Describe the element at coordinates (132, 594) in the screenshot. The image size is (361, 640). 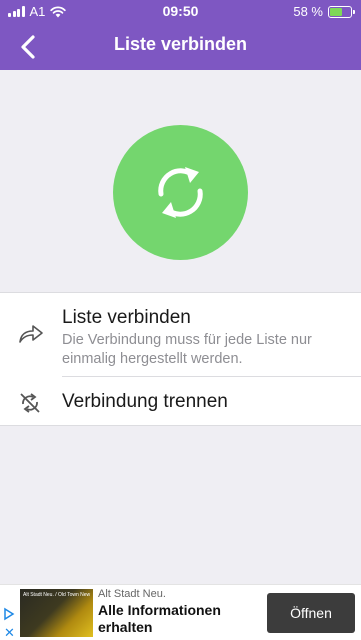
I see `ad-sponsor: Alt Stadt Neu.` at that location.